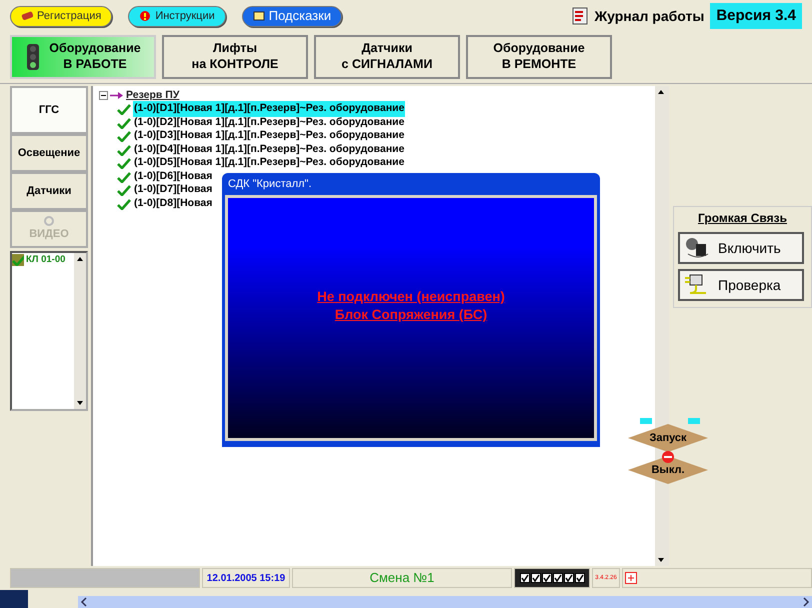  What do you see at coordinates (49, 191) in the screenshot?
I see `sidebar-tab: Датчики` at bounding box center [49, 191].